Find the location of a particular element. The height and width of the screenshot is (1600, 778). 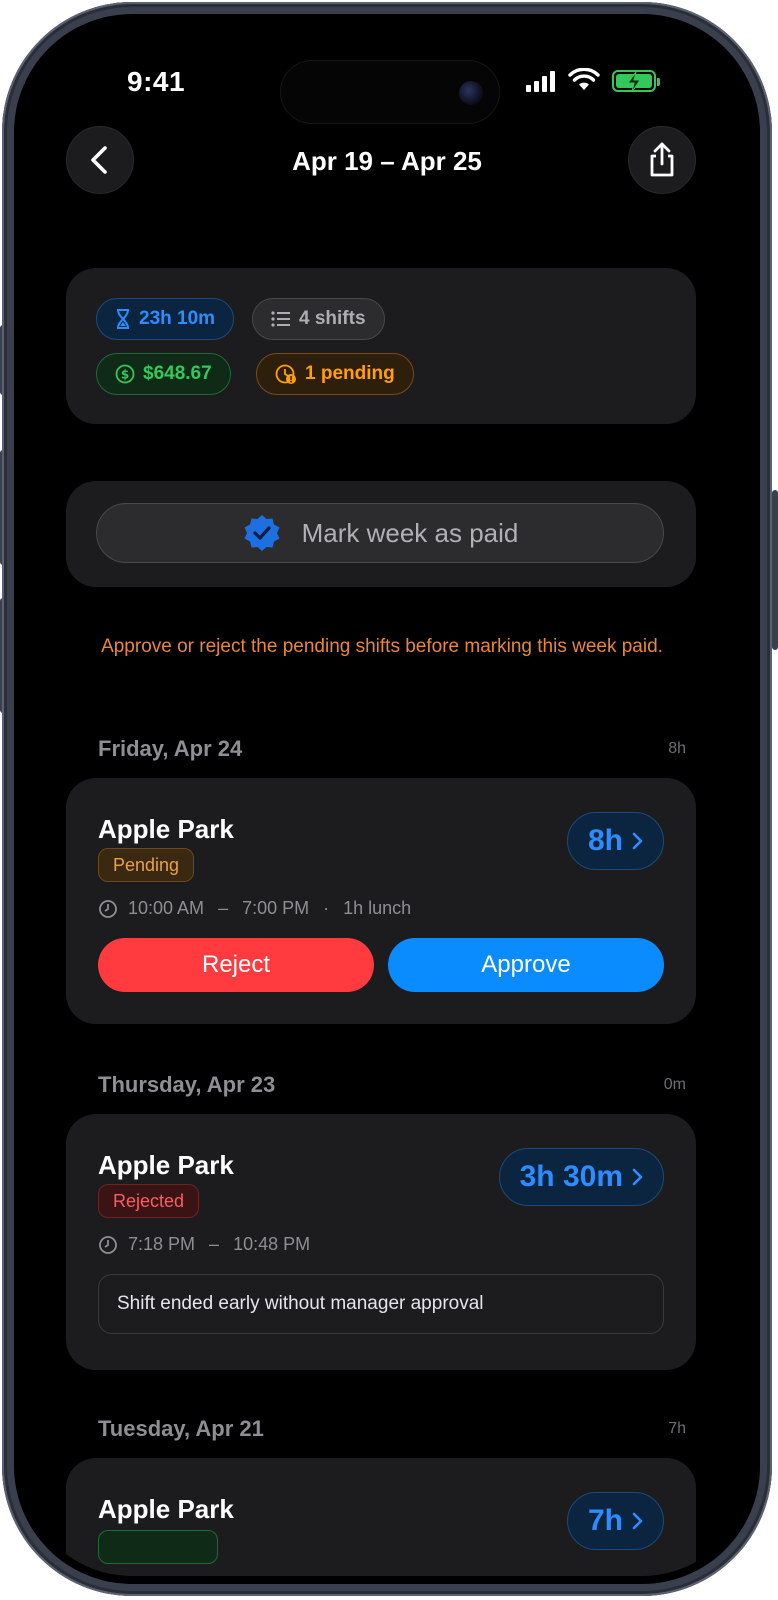

shift-hours-value: 7h is located at coordinates (605, 1520).